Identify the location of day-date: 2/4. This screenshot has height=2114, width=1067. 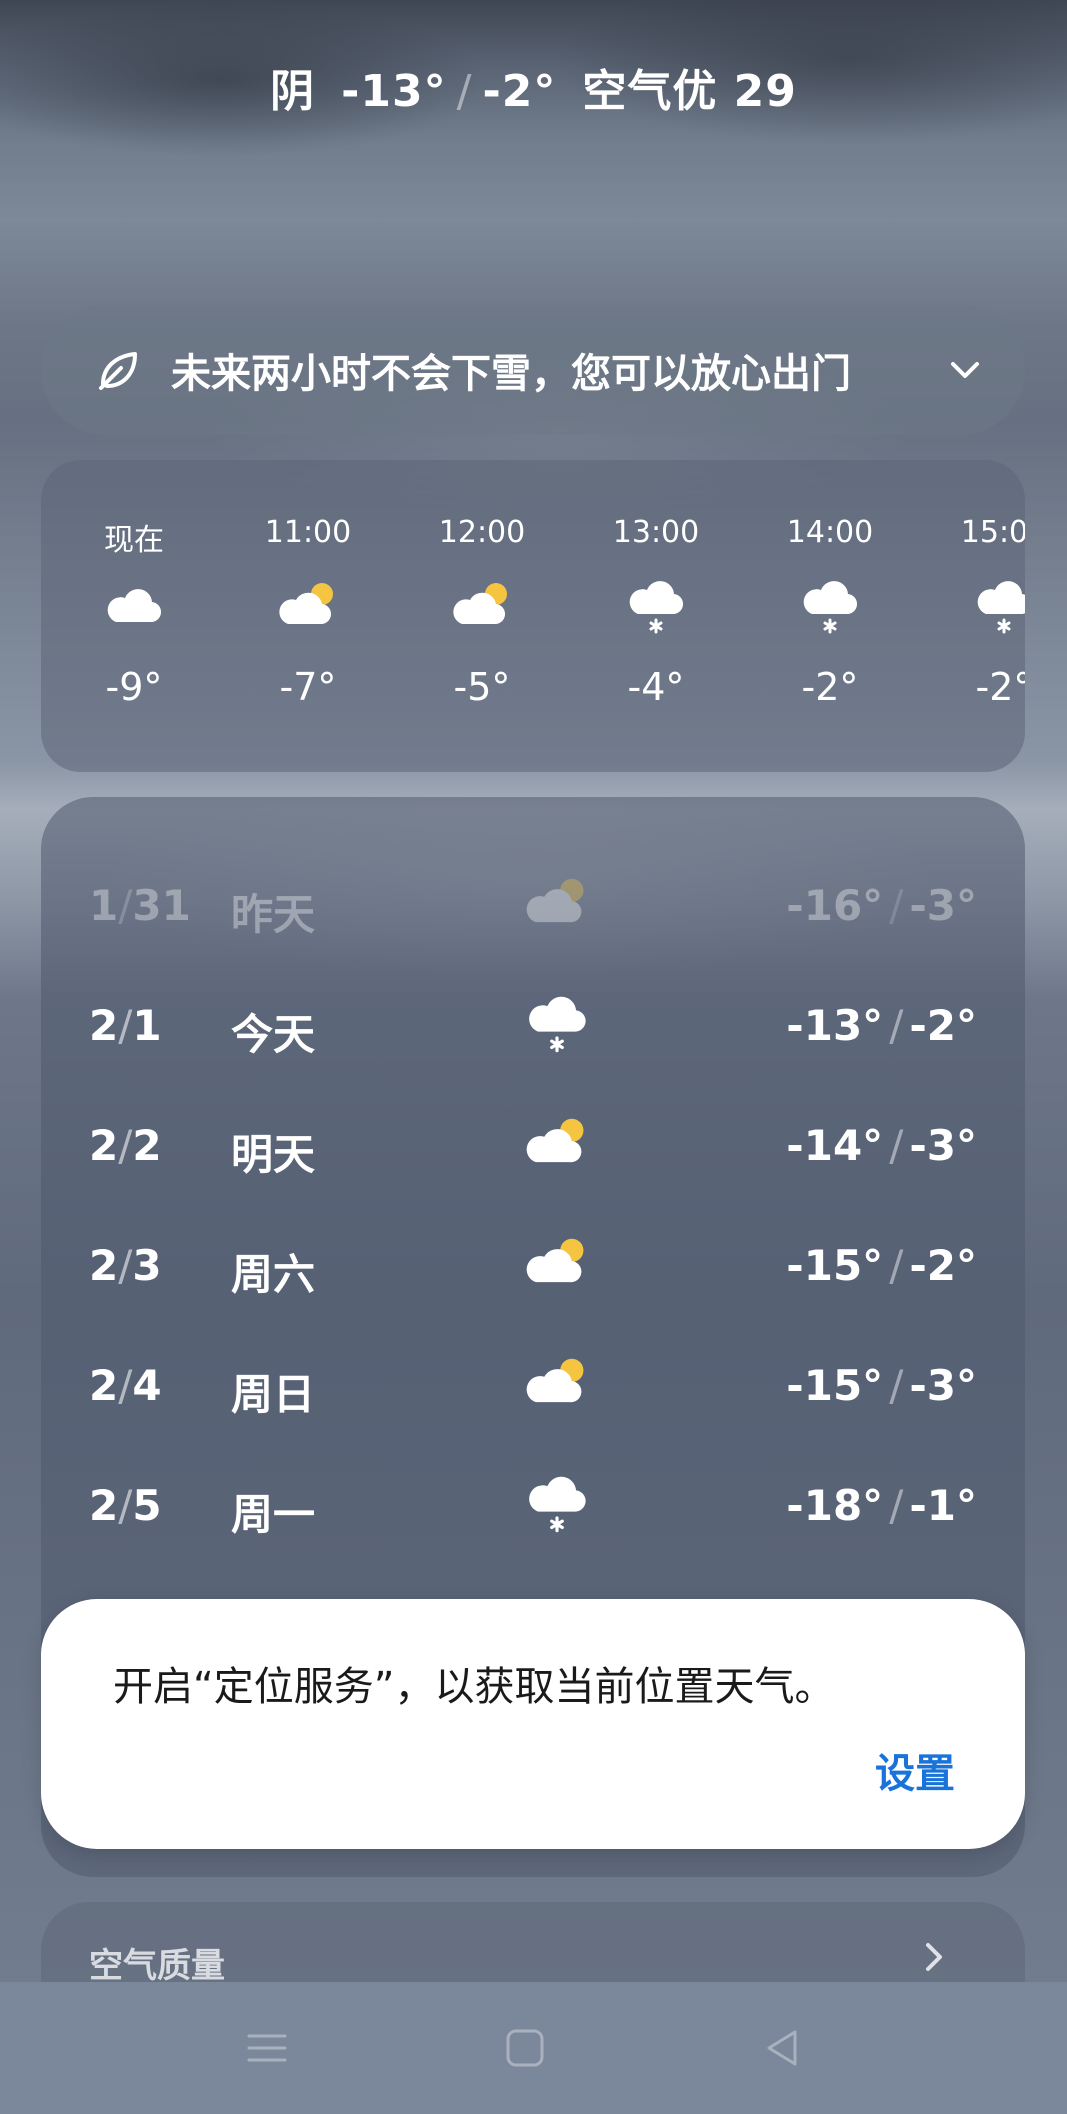
(125, 1385).